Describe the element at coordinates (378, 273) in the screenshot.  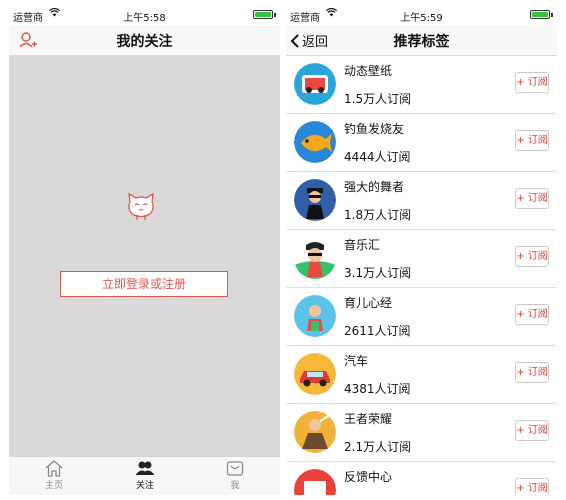
I see `subscriber-count: 3.1万人订阅` at that location.